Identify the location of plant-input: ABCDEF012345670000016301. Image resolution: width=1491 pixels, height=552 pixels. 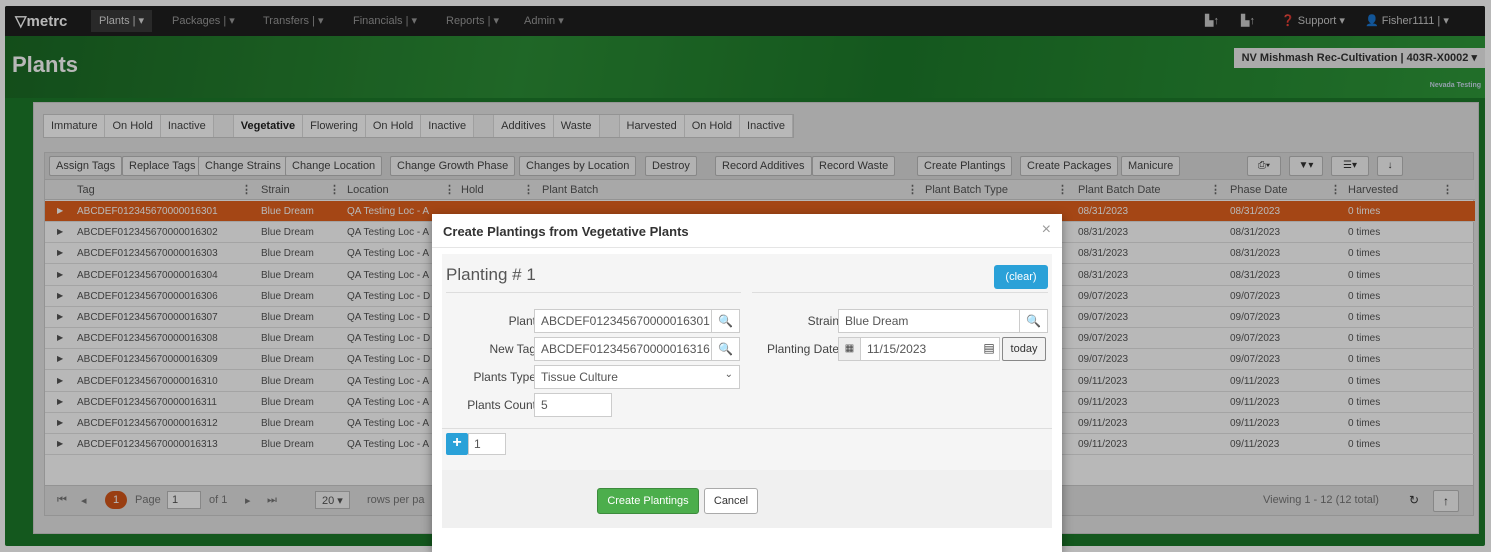
(623, 321).